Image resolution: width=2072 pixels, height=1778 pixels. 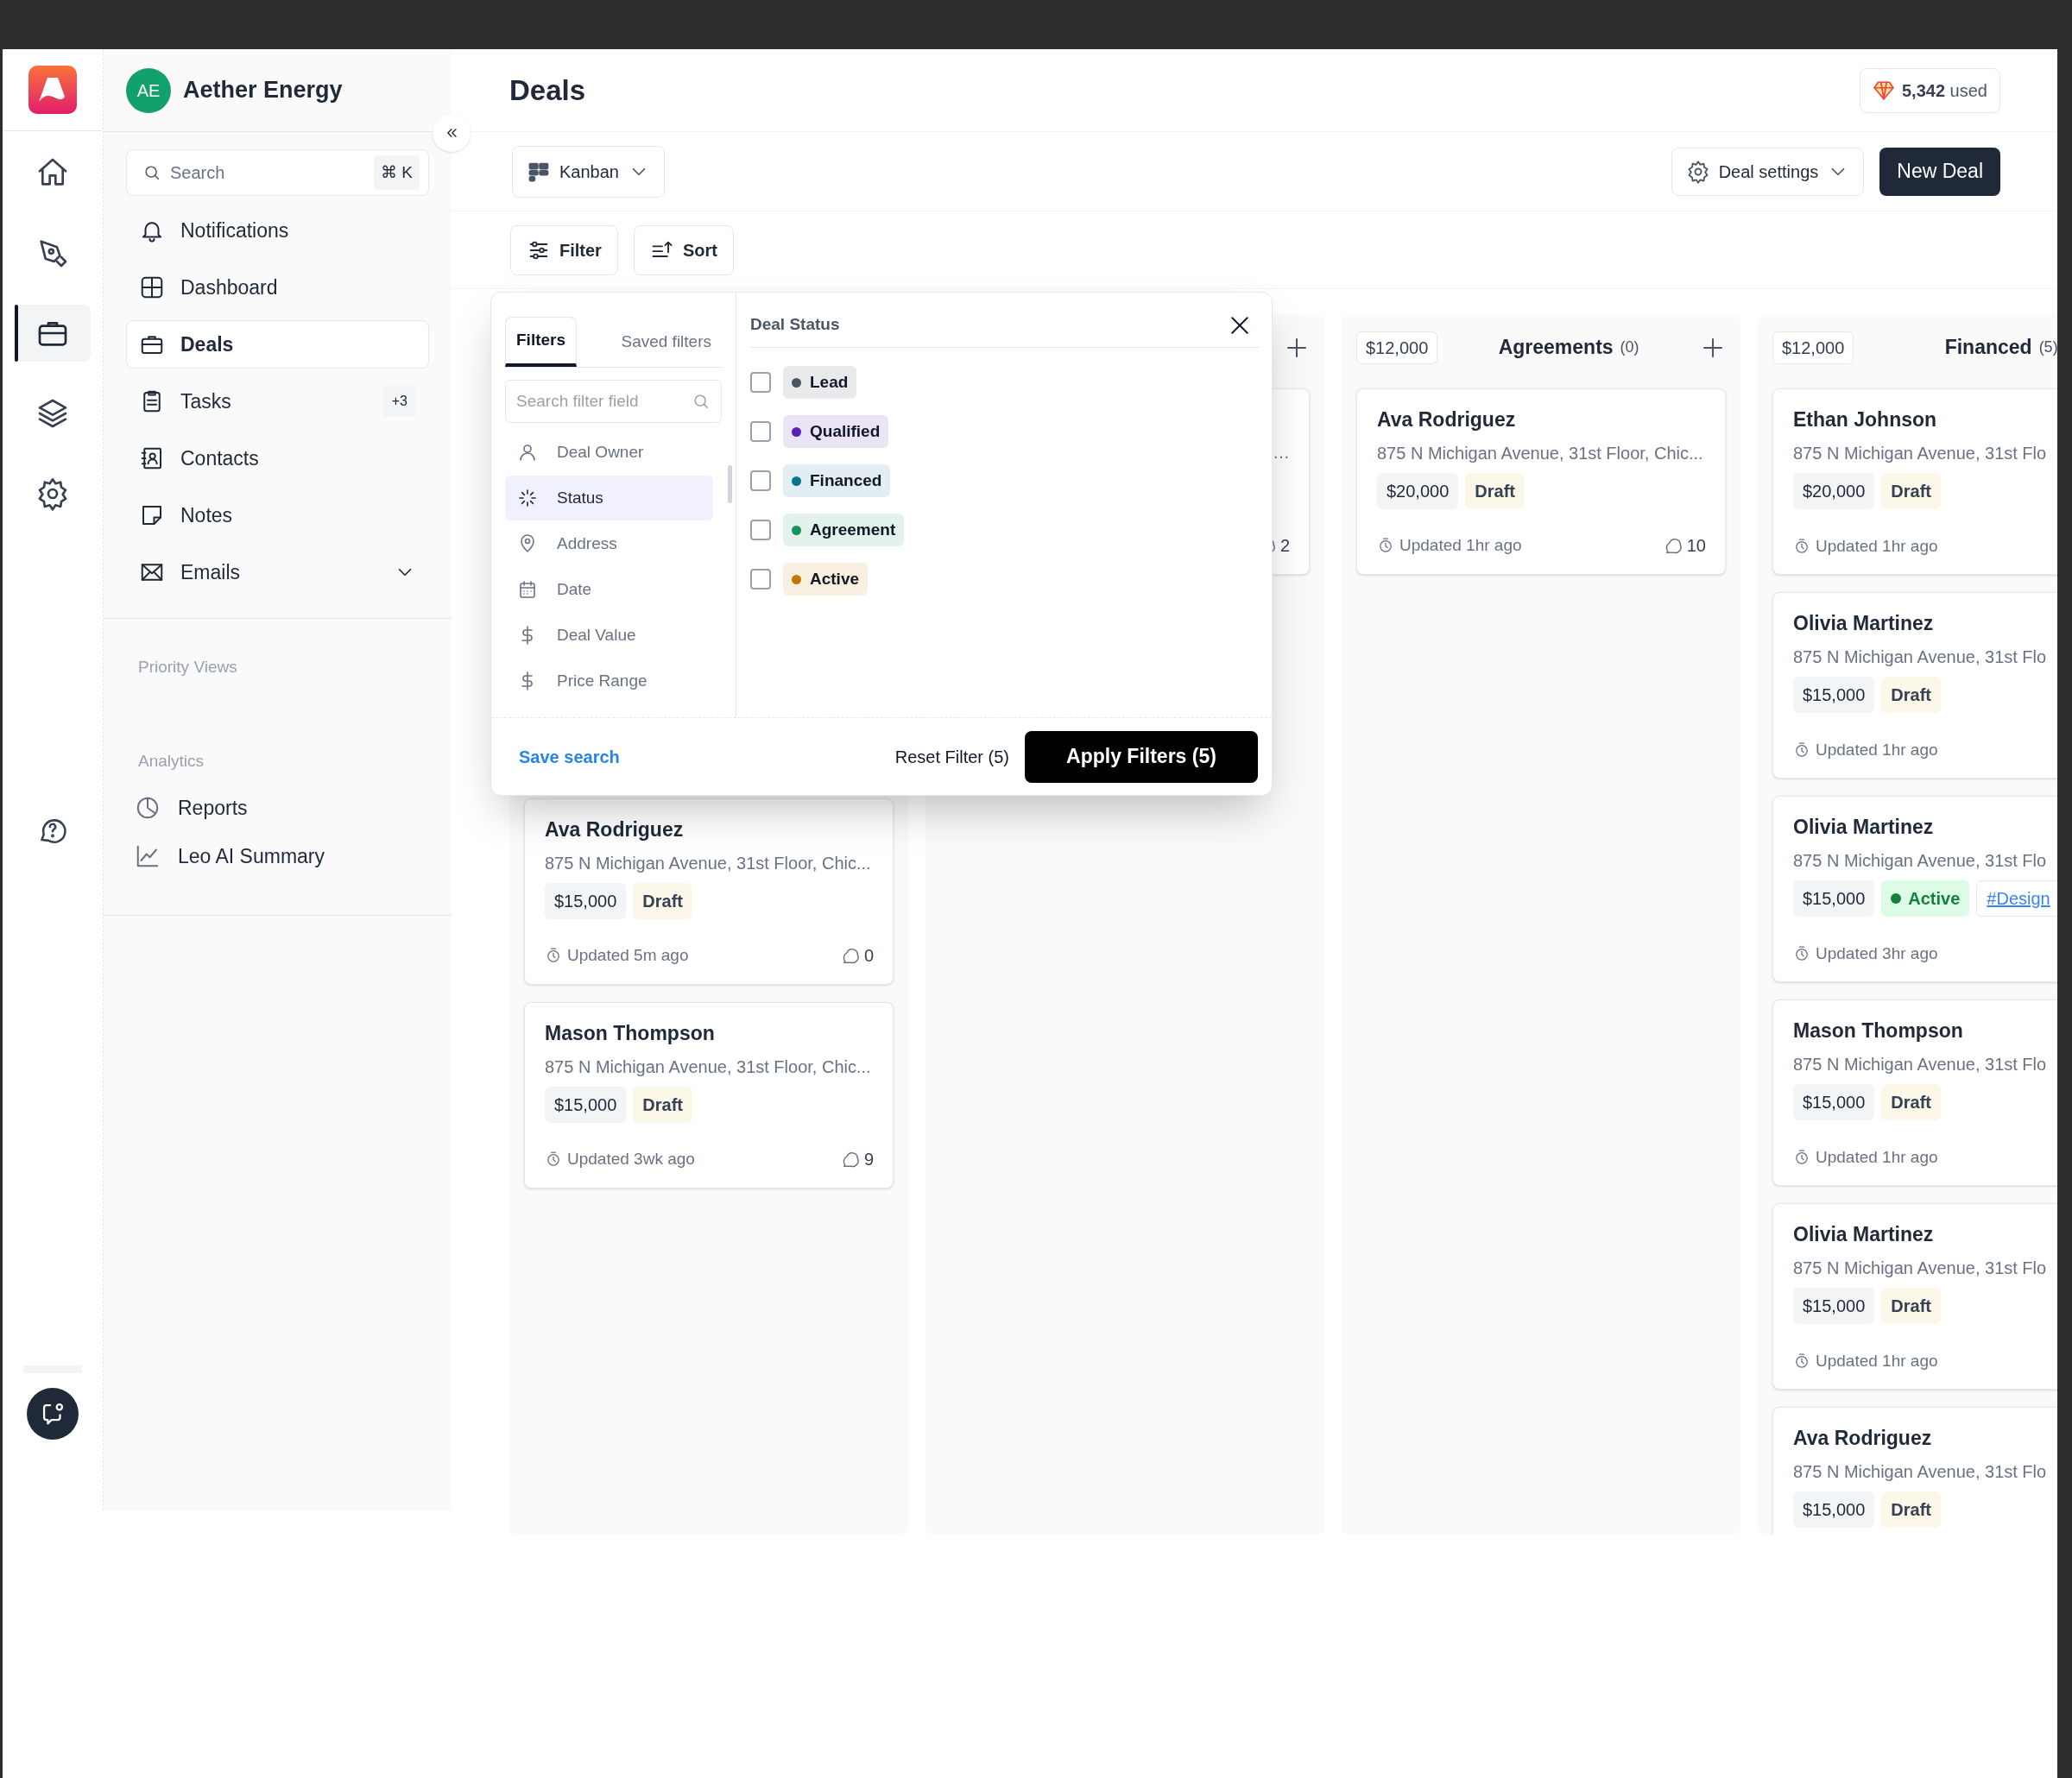 What do you see at coordinates (277, 515) in the screenshot?
I see `nav-item: Notes` at bounding box center [277, 515].